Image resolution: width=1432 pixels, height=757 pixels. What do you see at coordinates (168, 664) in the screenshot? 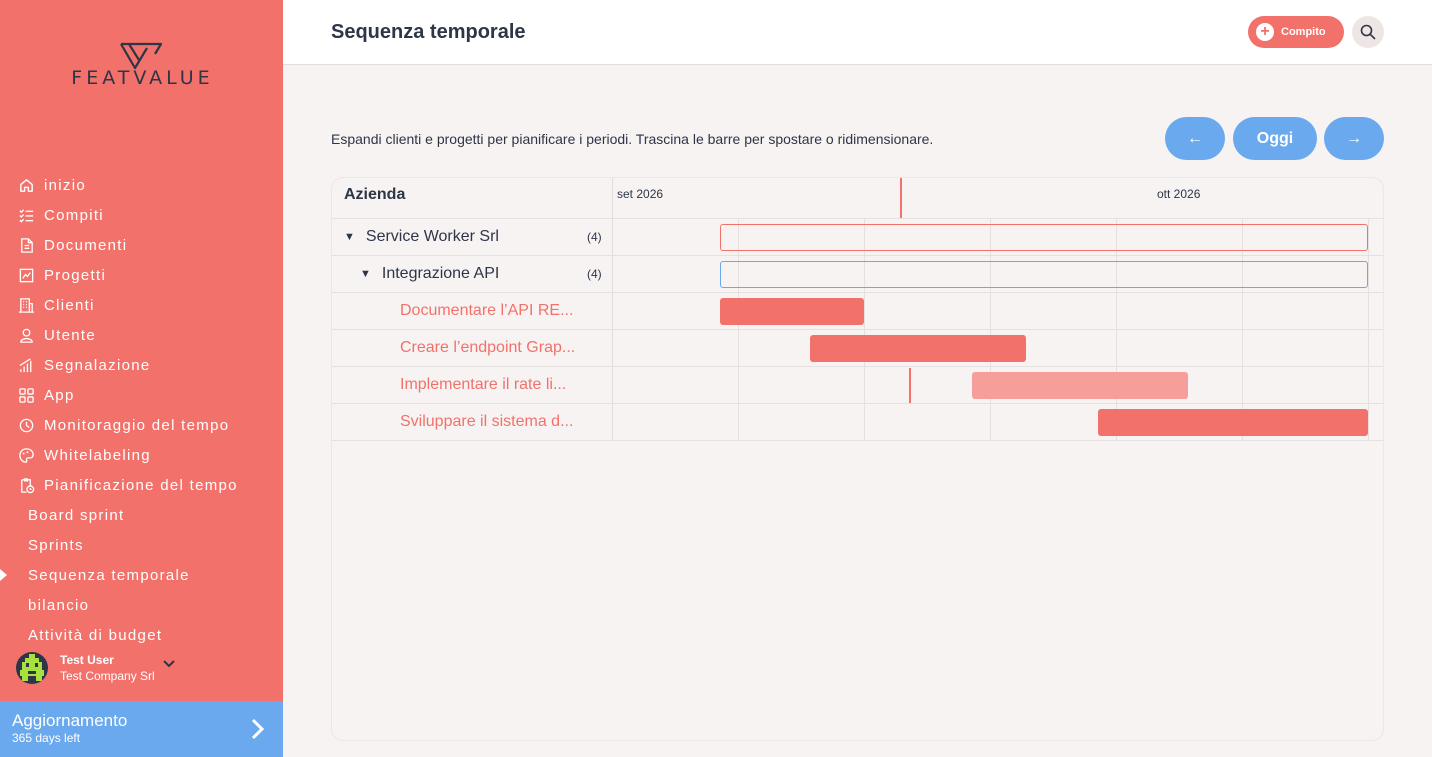
I see `chevron-down-icon` at bounding box center [168, 664].